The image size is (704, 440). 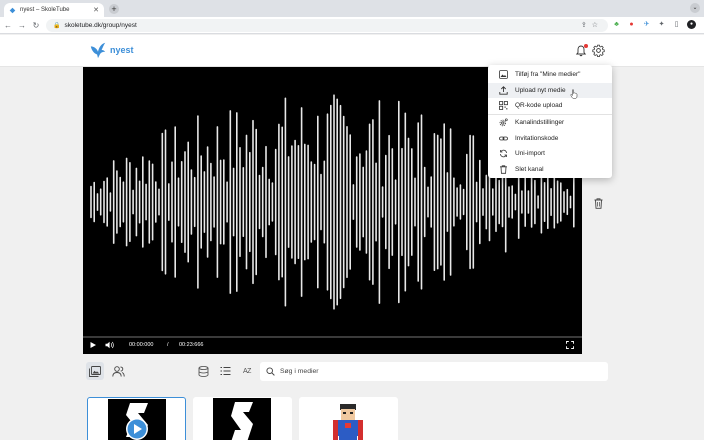 I want to click on address-bar: 🔒 skoletube.dk/group/nyest ⇪ ☆, so click(x=327, y=25).